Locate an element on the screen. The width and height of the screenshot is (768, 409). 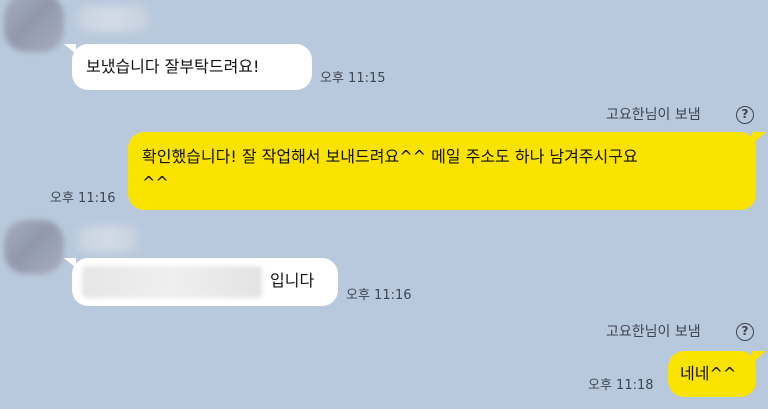
message-text: 확인했습니다! 잘 작업해서 보내드려요^^ 메일 주소도 하나 남겨주시구요 is located at coordinates (390, 156).